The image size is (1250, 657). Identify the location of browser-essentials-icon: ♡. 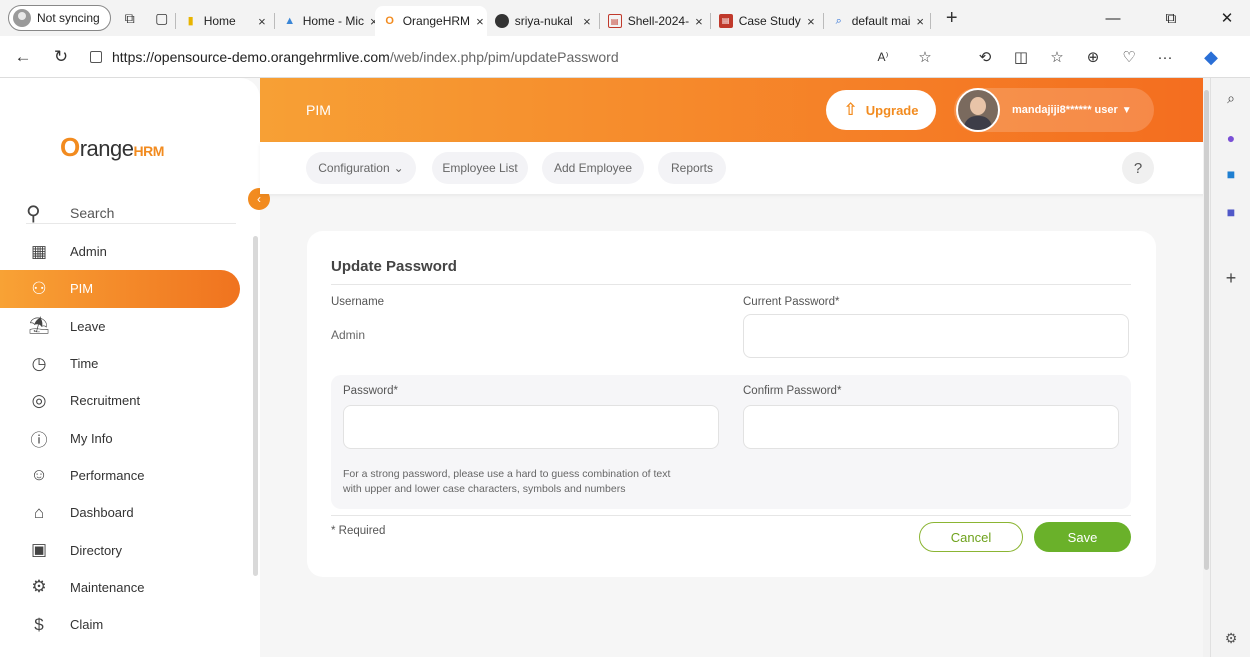
(1129, 57).